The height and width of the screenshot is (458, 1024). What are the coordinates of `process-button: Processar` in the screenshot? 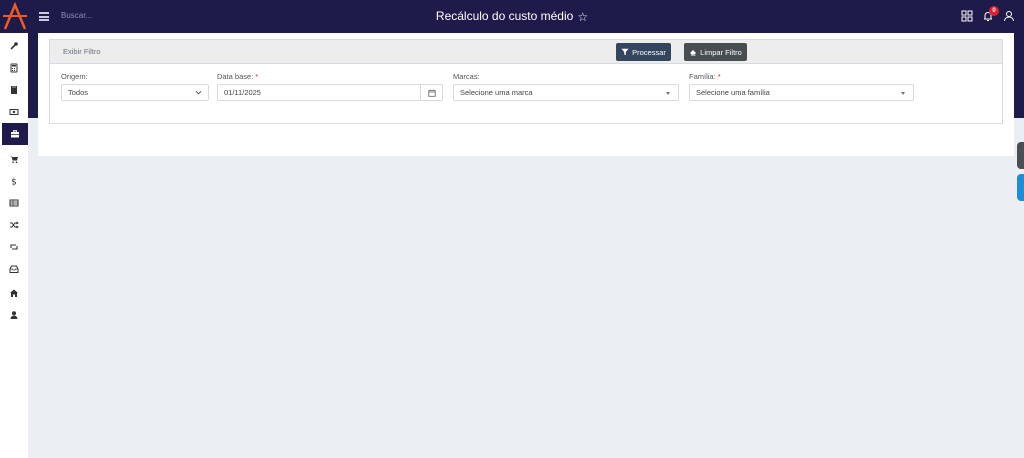 It's located at (643, 52).